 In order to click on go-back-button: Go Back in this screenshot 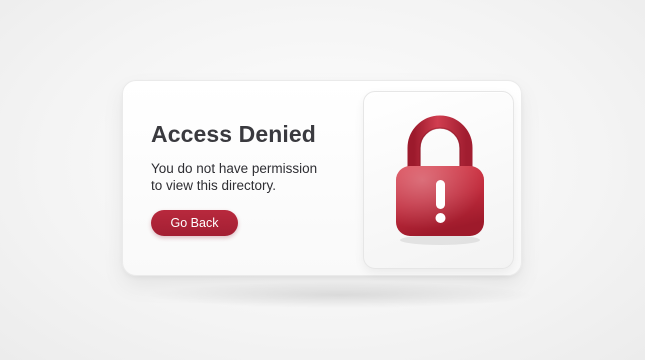, I will do `click(194, 223)`.